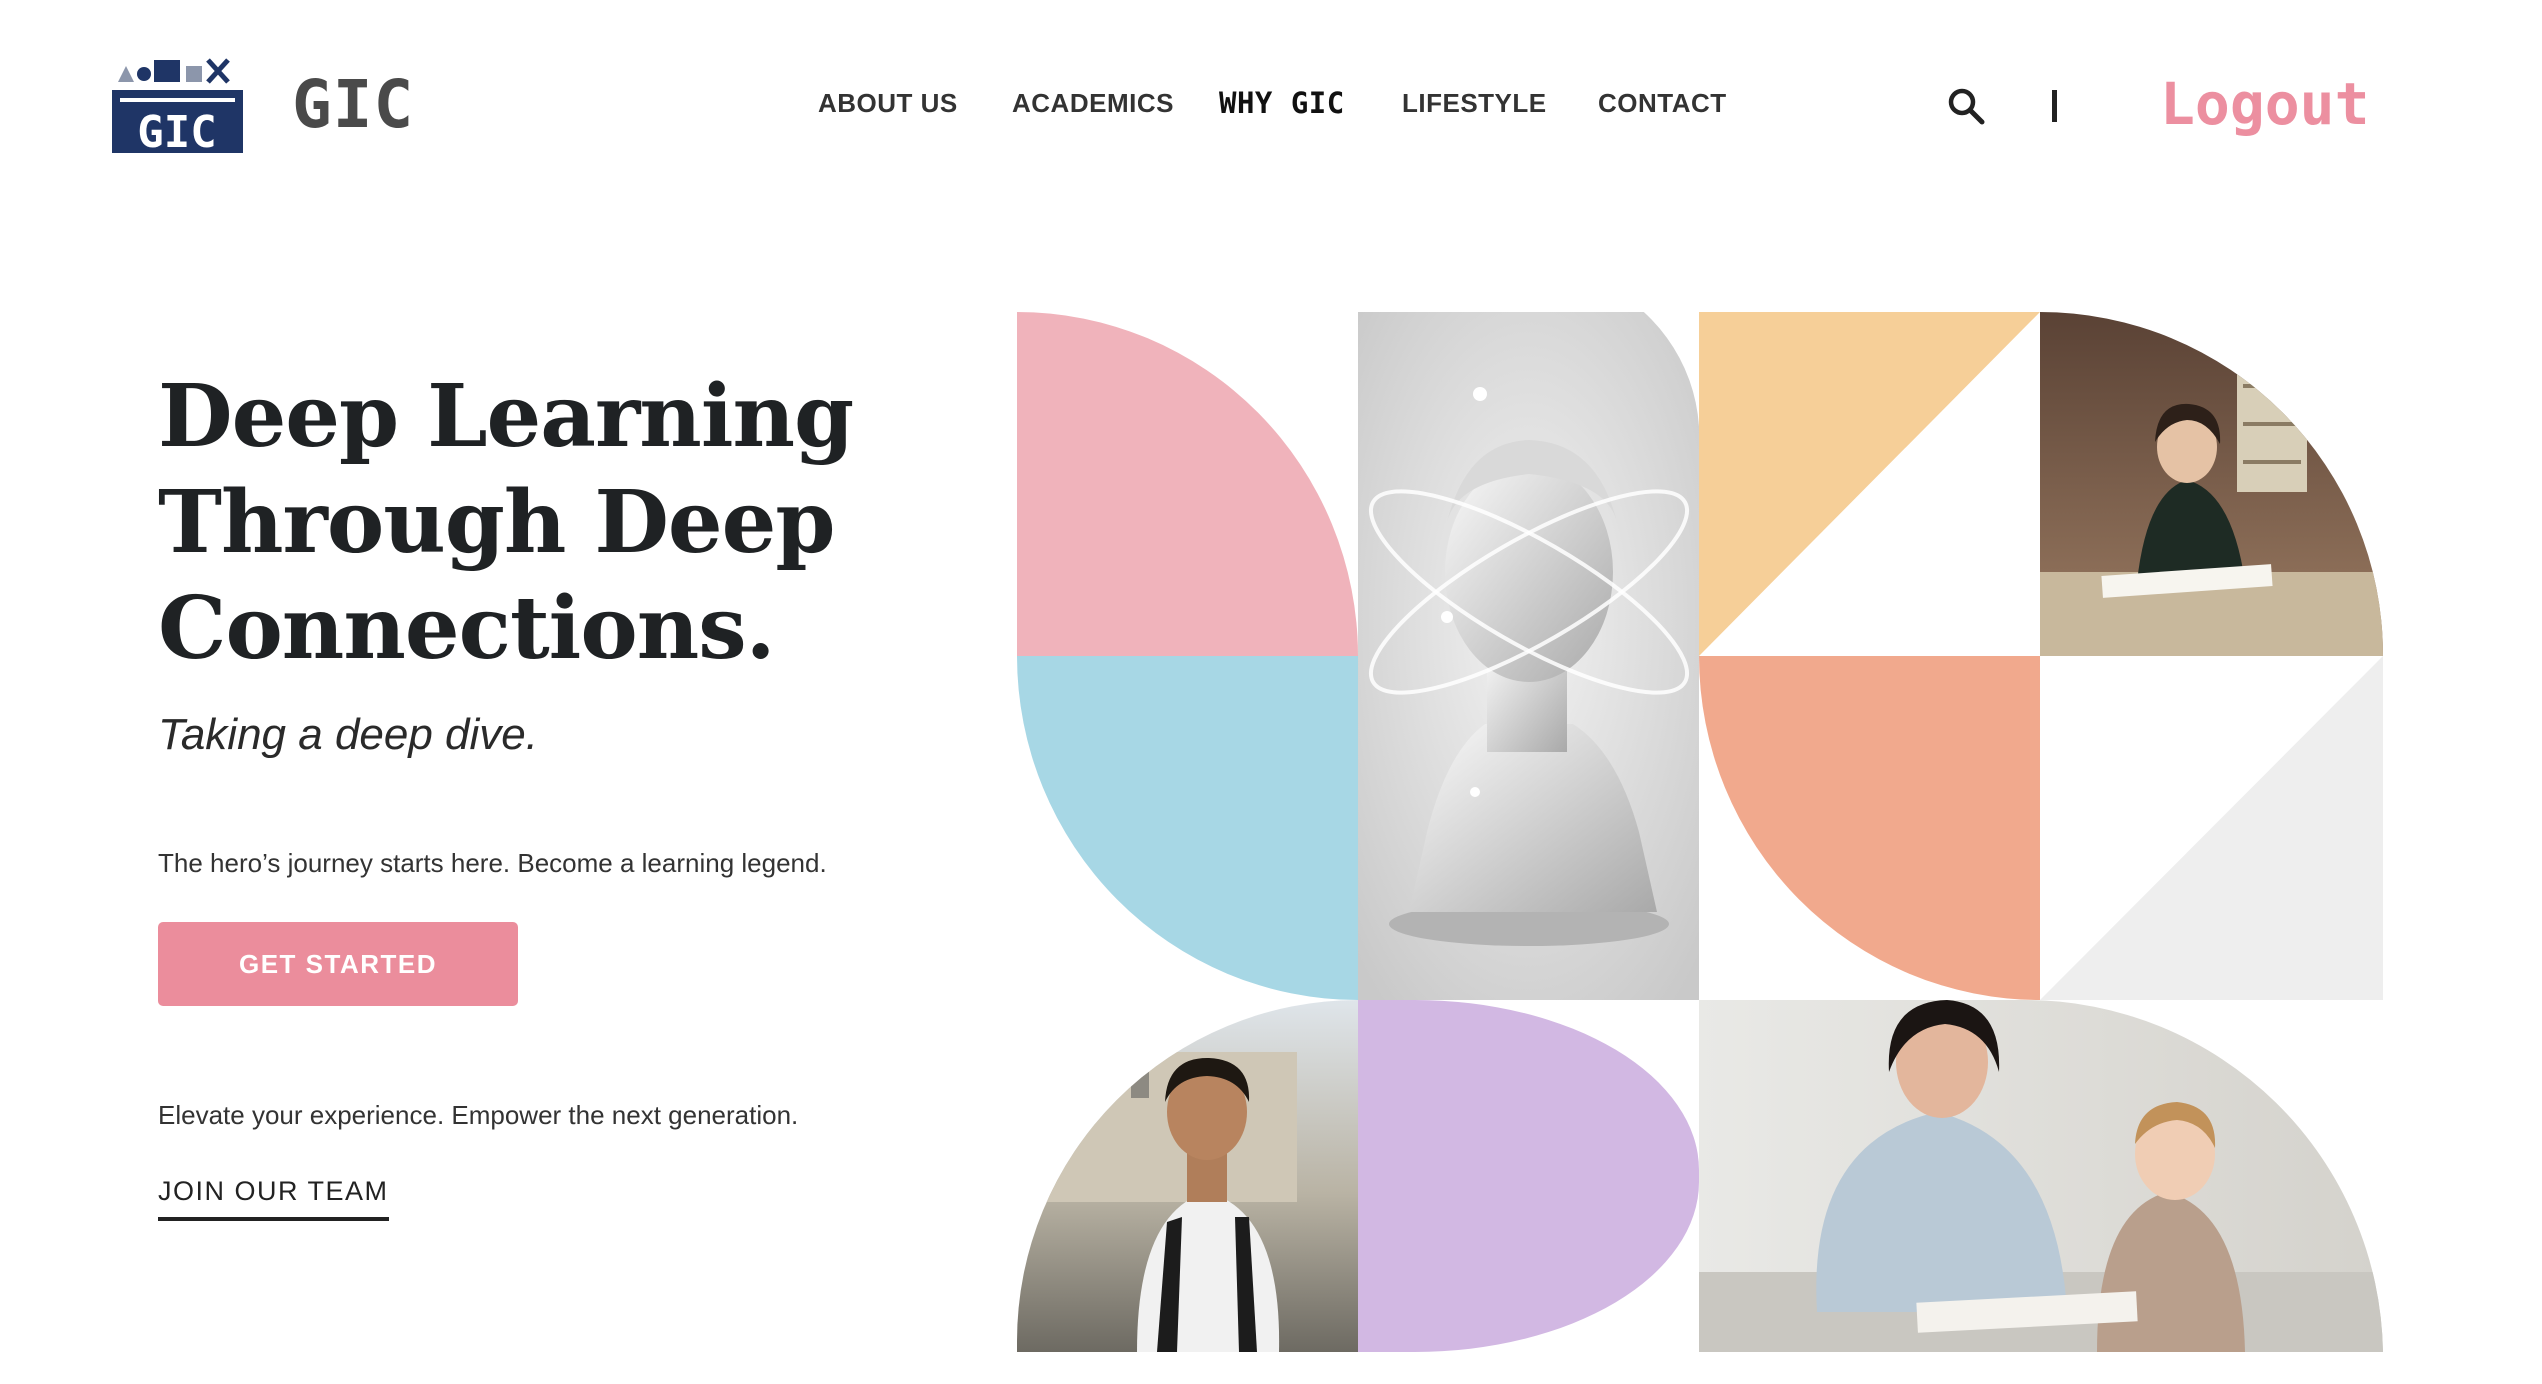 Image resolution: width=2542 pixels, height=1384 pixels. I want to click on lavender-half-tile, so click(1528, 1176).